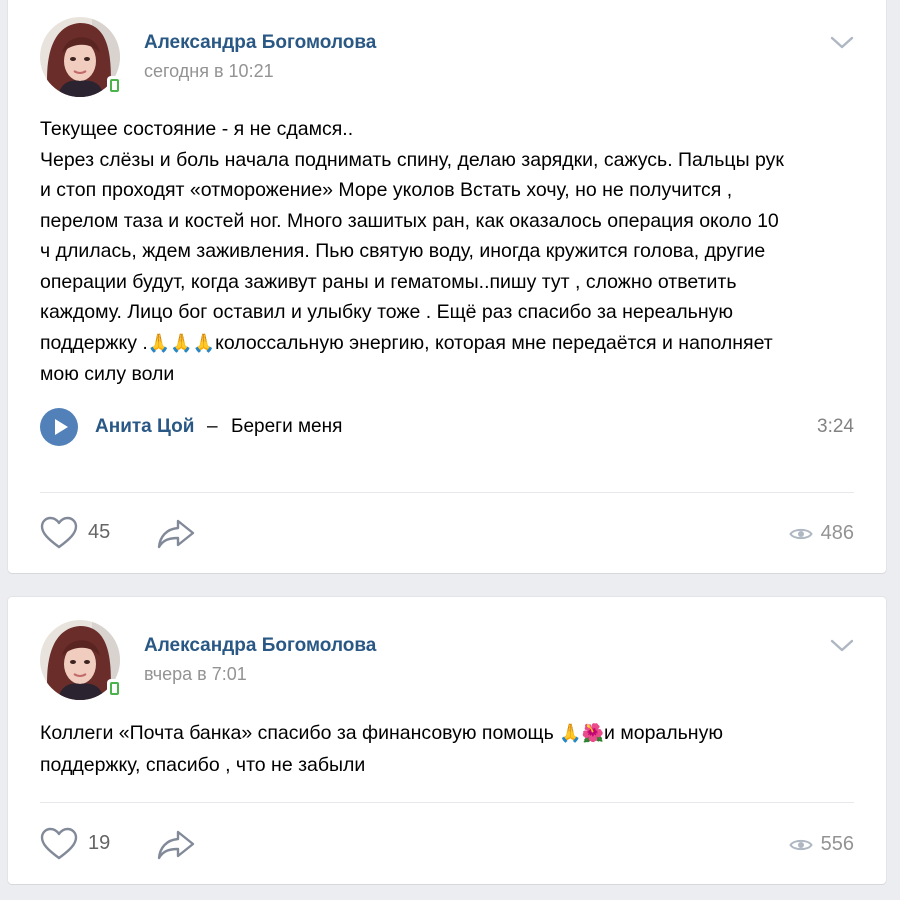 The width and height of the screenshot is (900, 900). I want to click on pray-emoji: 🙏🙏🙏, so click(181, 343).